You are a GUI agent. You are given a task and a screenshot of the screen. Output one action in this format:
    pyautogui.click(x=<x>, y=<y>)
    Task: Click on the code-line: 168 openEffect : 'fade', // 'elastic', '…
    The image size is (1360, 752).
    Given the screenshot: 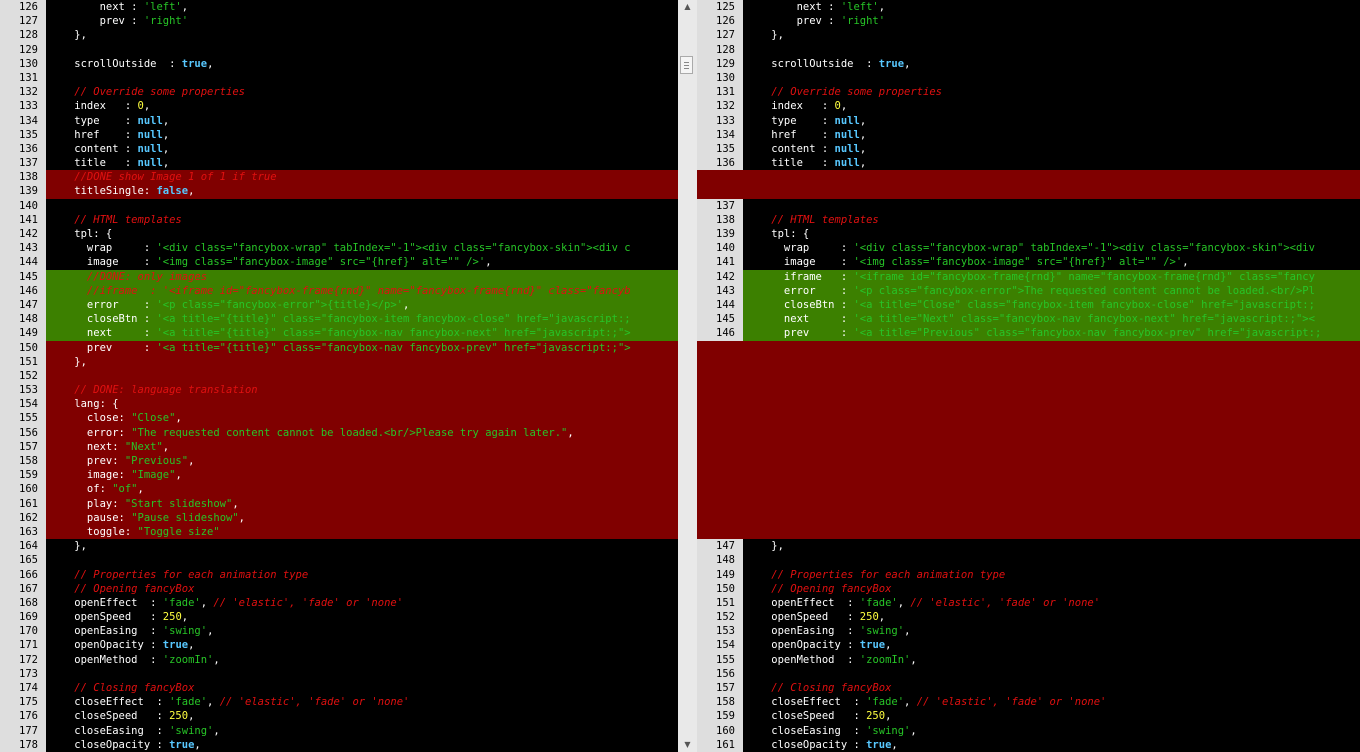 What is the action you would take?
    pyautogui.click(x=339, y=603)
    